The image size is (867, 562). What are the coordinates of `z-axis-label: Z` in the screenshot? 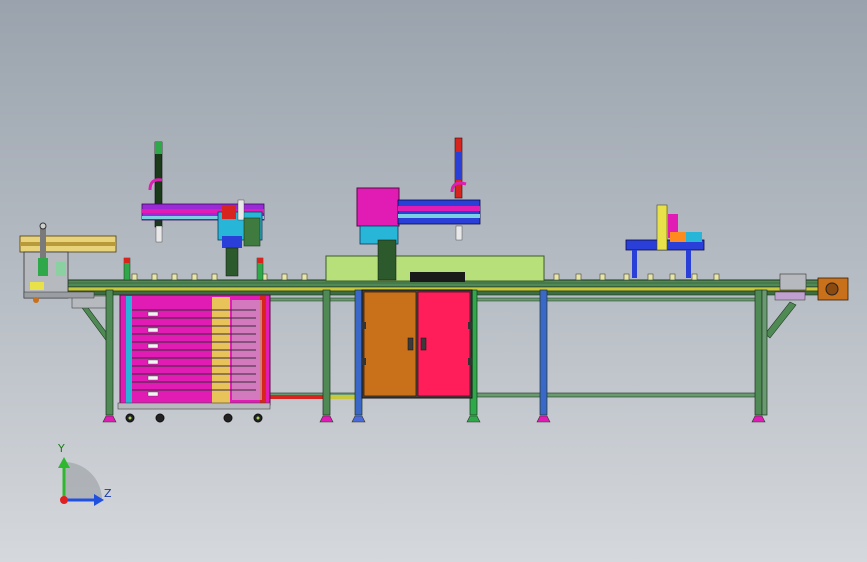 It's located at (108, 493).